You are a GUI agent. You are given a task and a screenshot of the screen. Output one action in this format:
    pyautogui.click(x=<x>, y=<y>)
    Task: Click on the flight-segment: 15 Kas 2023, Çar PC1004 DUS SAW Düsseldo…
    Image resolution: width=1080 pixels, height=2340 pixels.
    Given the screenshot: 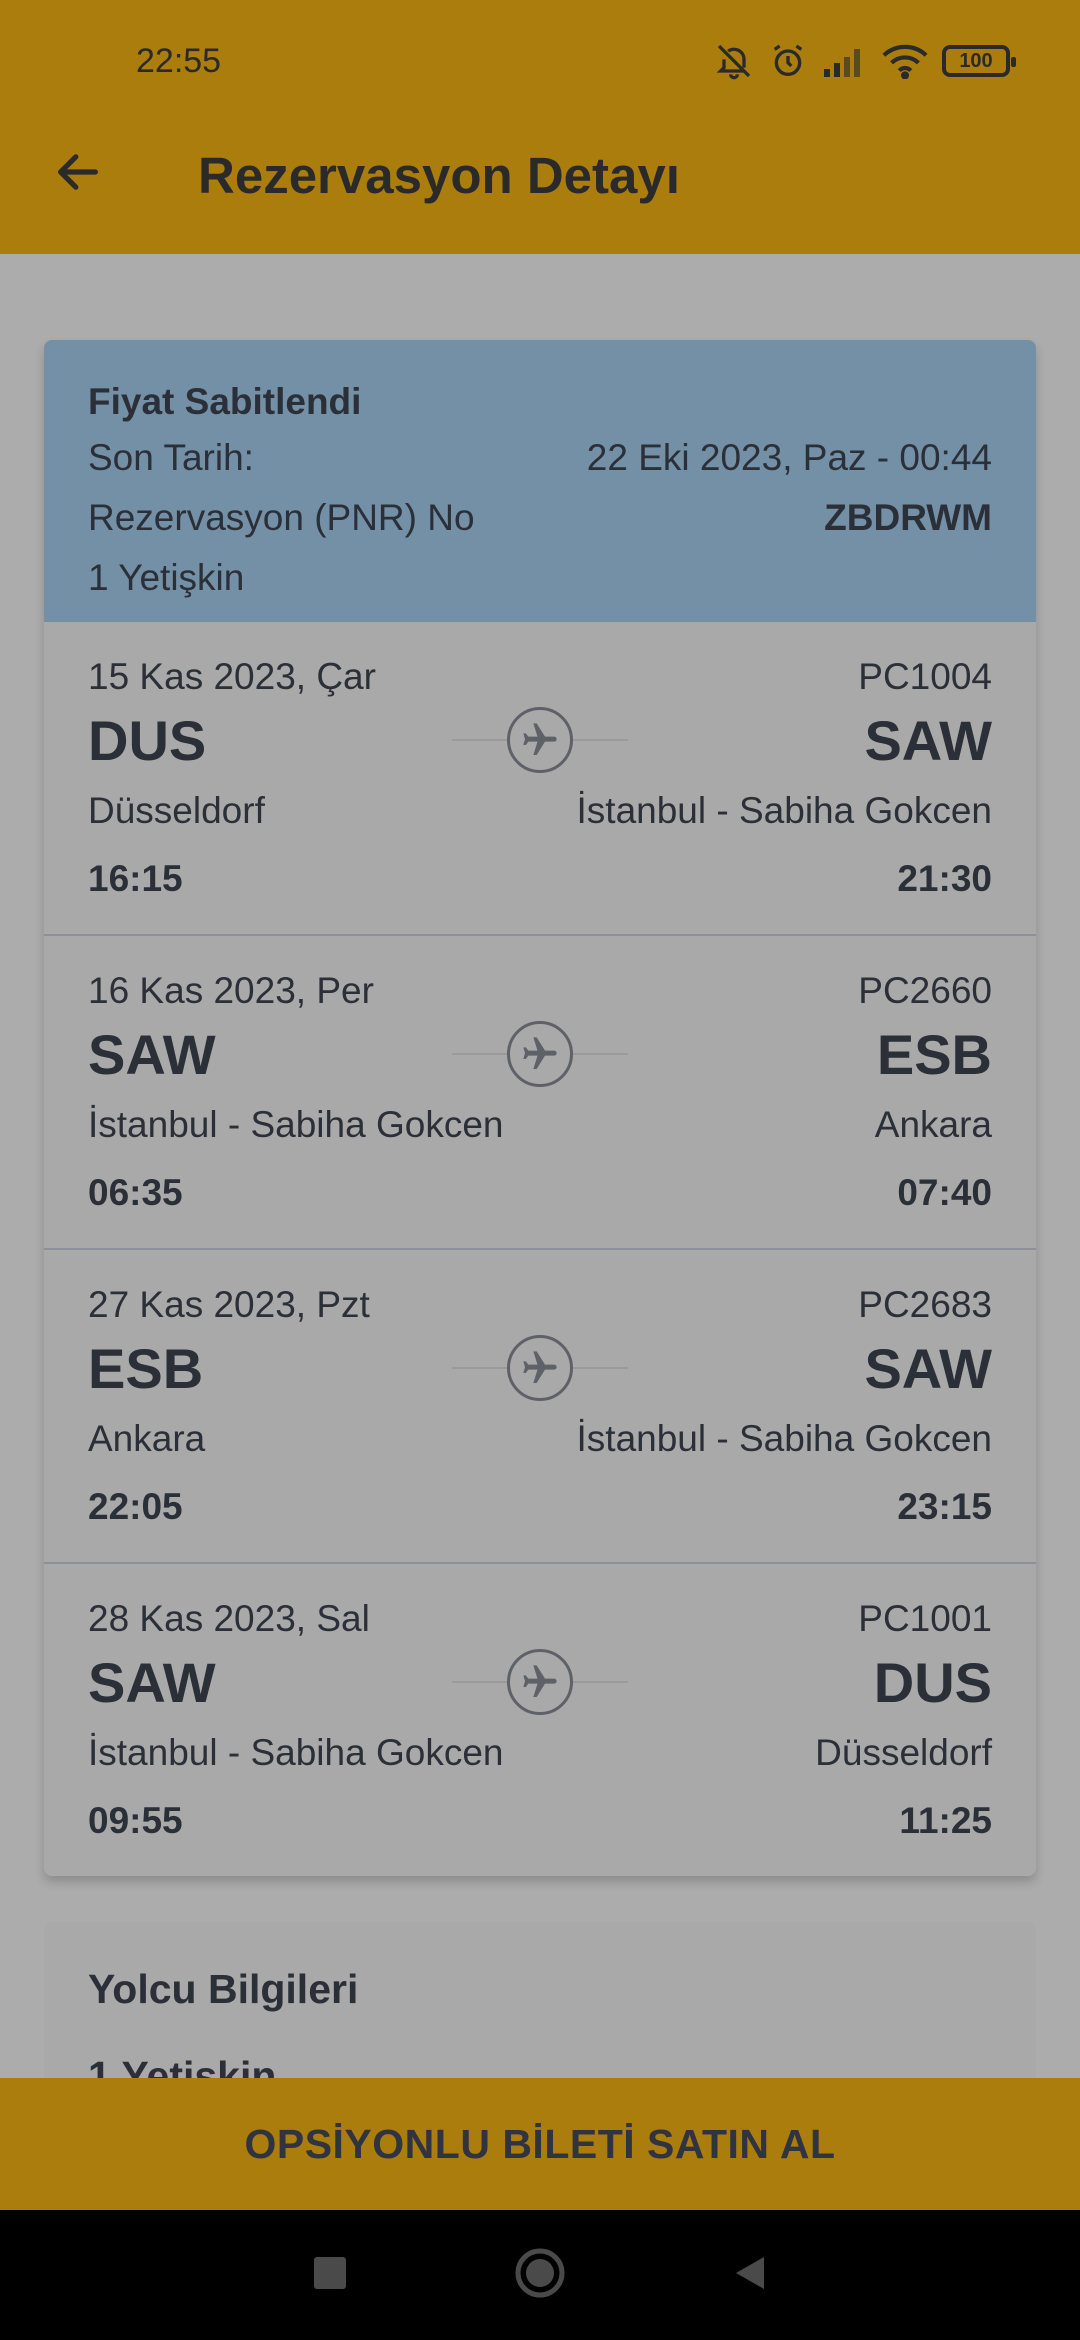 What is the action you would take?
    pyautogui.click(x=540, y=779)
    